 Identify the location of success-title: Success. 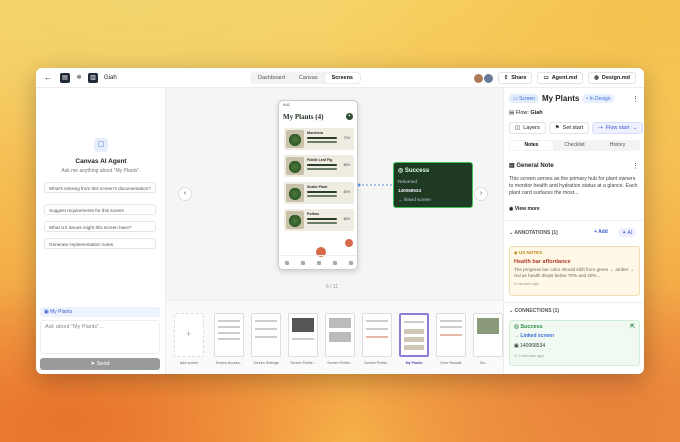
(417, 171).